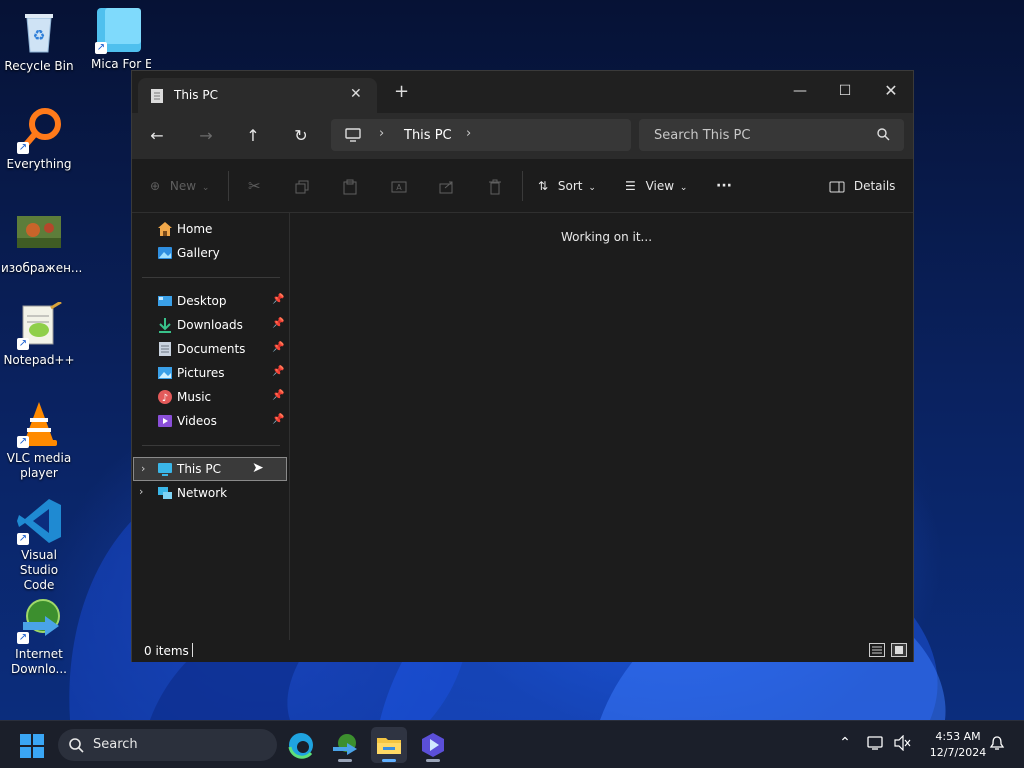  I want to click on sidebar-item-music: ♪ Music 📌, so click(211, 397).